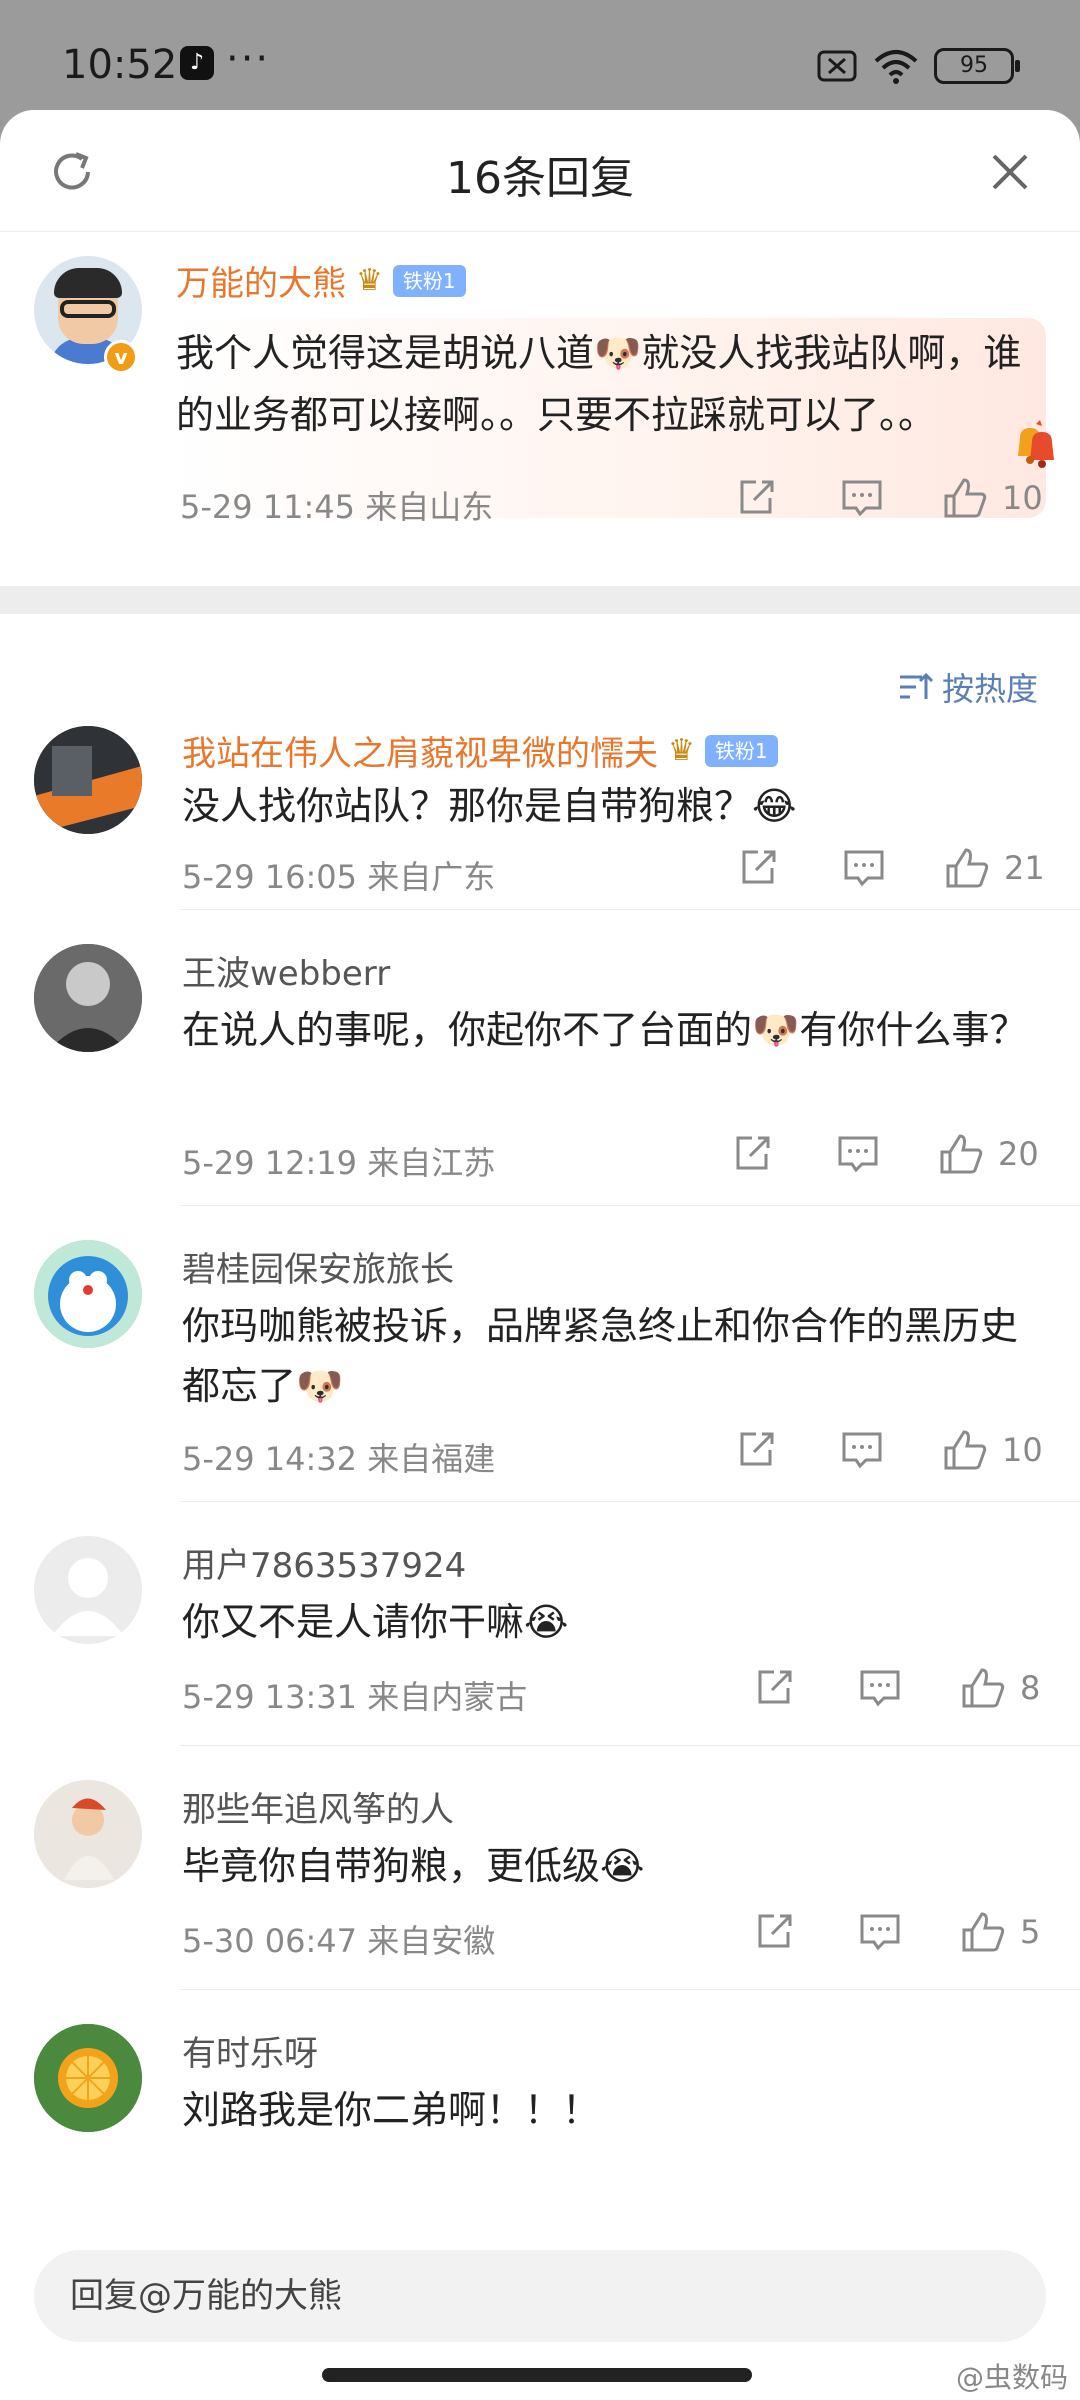 This screenshot has width=1080, height=2400. I want to click on reply-text: 没人找你站队？那你是自带狗粮？😂, so click(489, 806).